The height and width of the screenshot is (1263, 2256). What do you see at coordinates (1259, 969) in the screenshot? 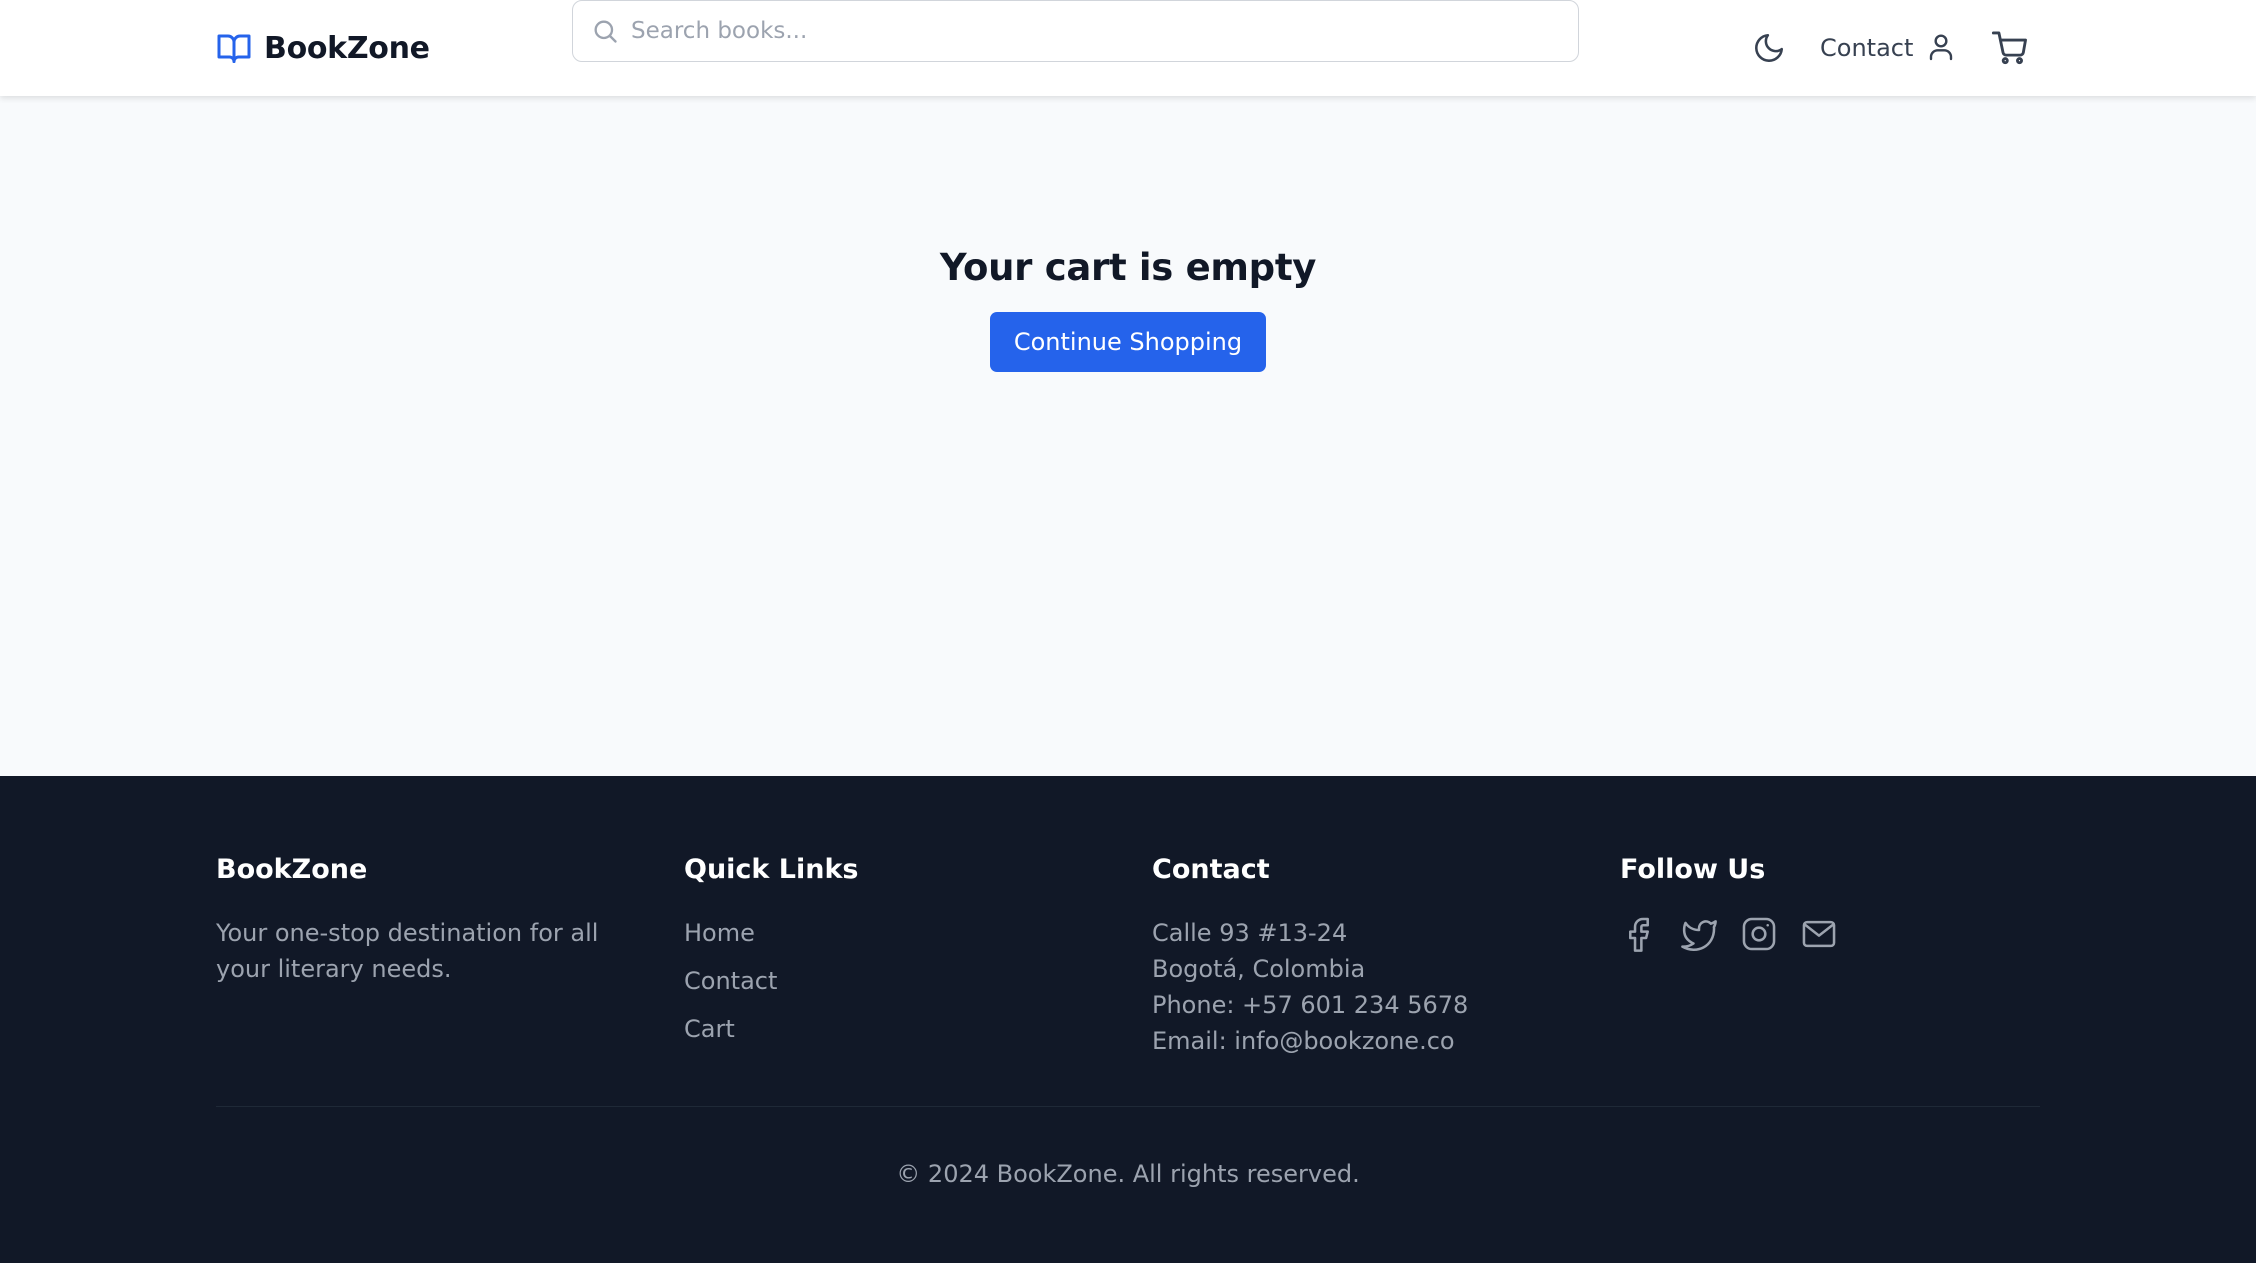
I see `contact-address-line2: Bogotá, Colombia` at bounding box center [1259, 969].